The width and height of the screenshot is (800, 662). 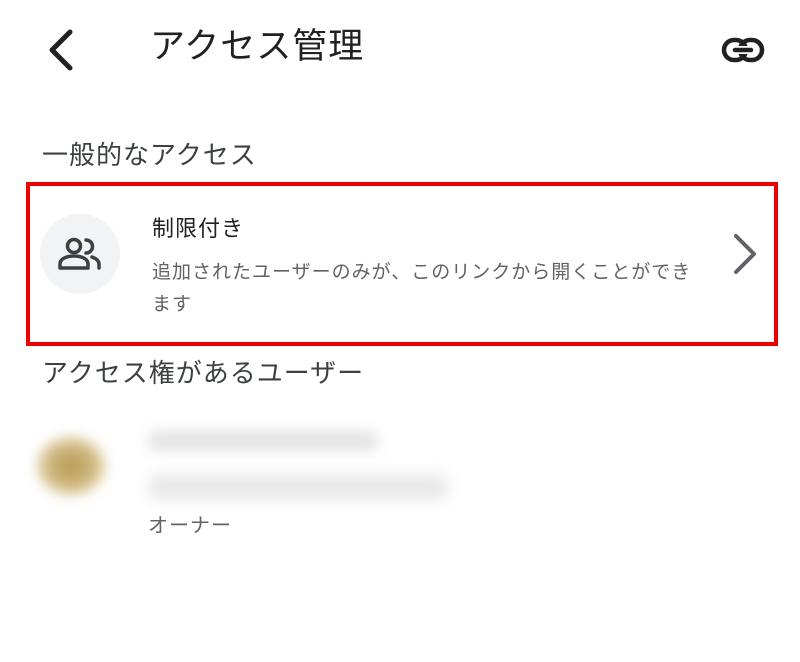 What do you see at coordinates (744, 254) in the screenshot?
I see `chevron-right-icon` at bounding box center [744, 254].